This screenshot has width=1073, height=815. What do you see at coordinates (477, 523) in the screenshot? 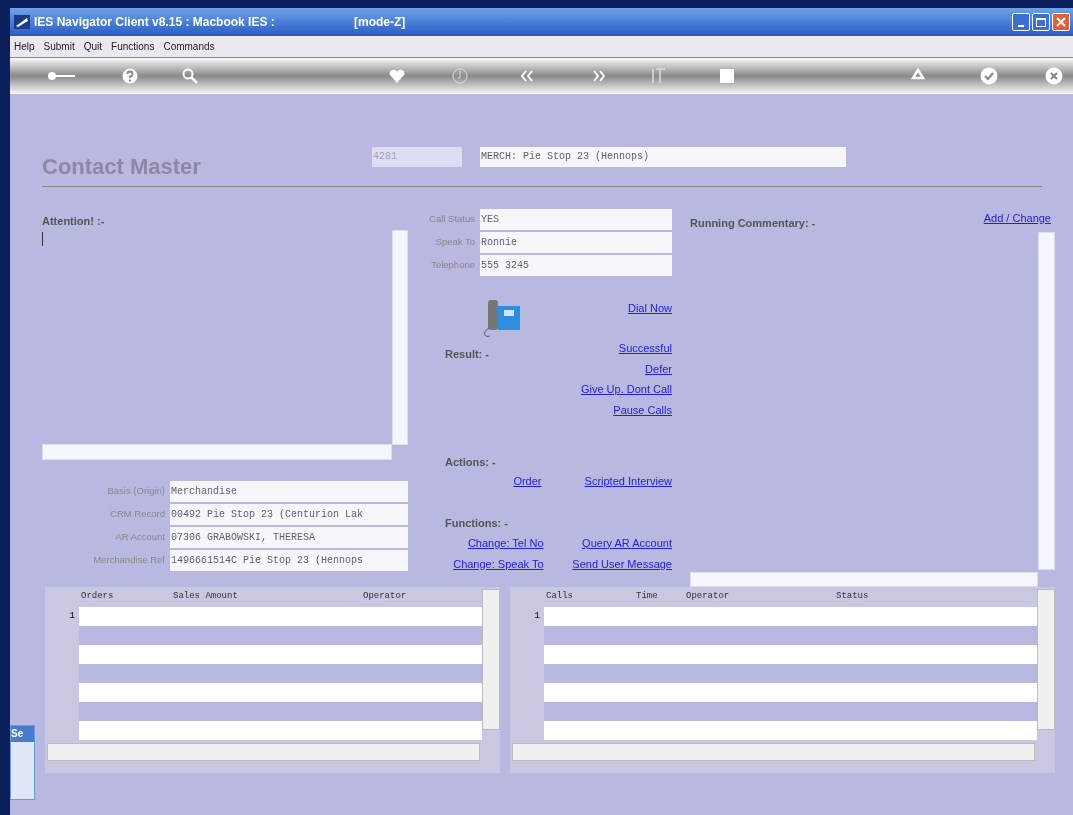
I see `functions-label: Functions: -` at bounding box center [477, 523].